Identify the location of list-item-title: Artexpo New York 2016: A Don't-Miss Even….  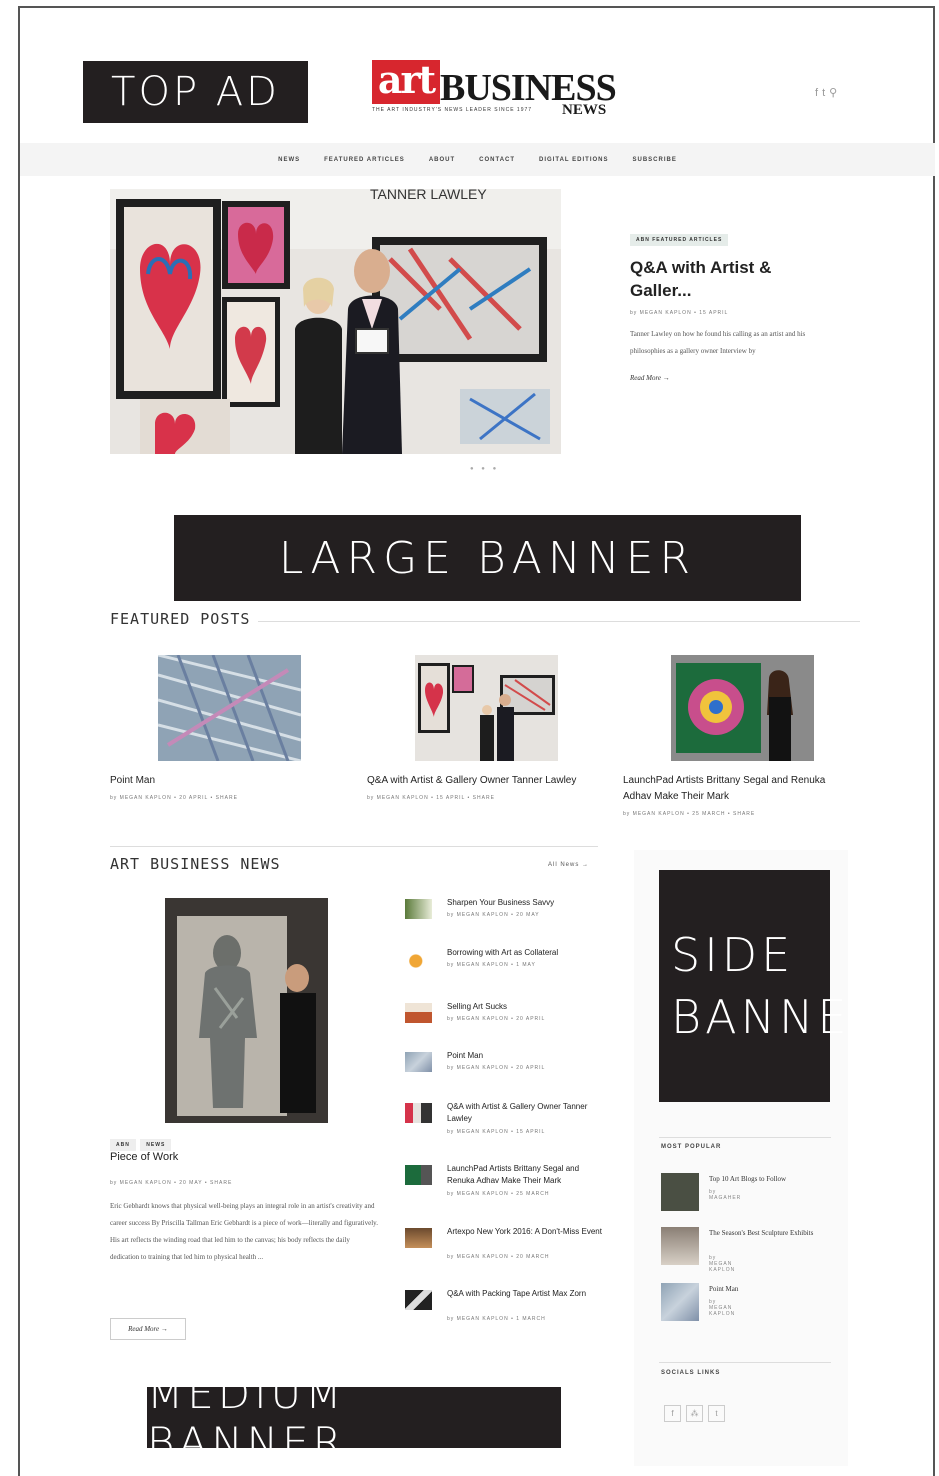
(527, 1232).